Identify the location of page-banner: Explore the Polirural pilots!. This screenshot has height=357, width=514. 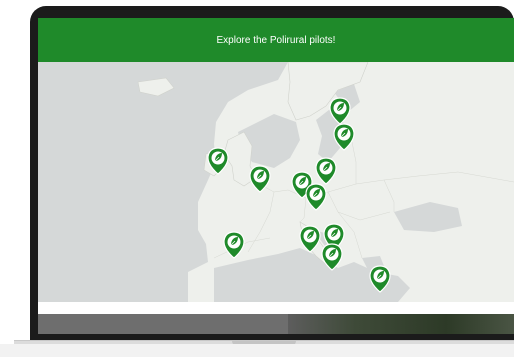
(276, 40).